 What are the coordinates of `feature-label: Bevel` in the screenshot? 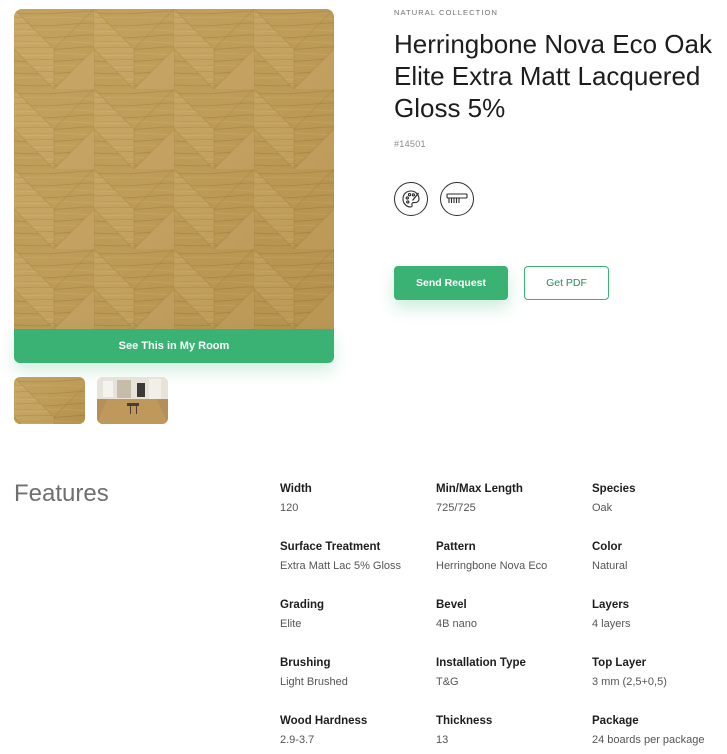 It's located at (451, 605).